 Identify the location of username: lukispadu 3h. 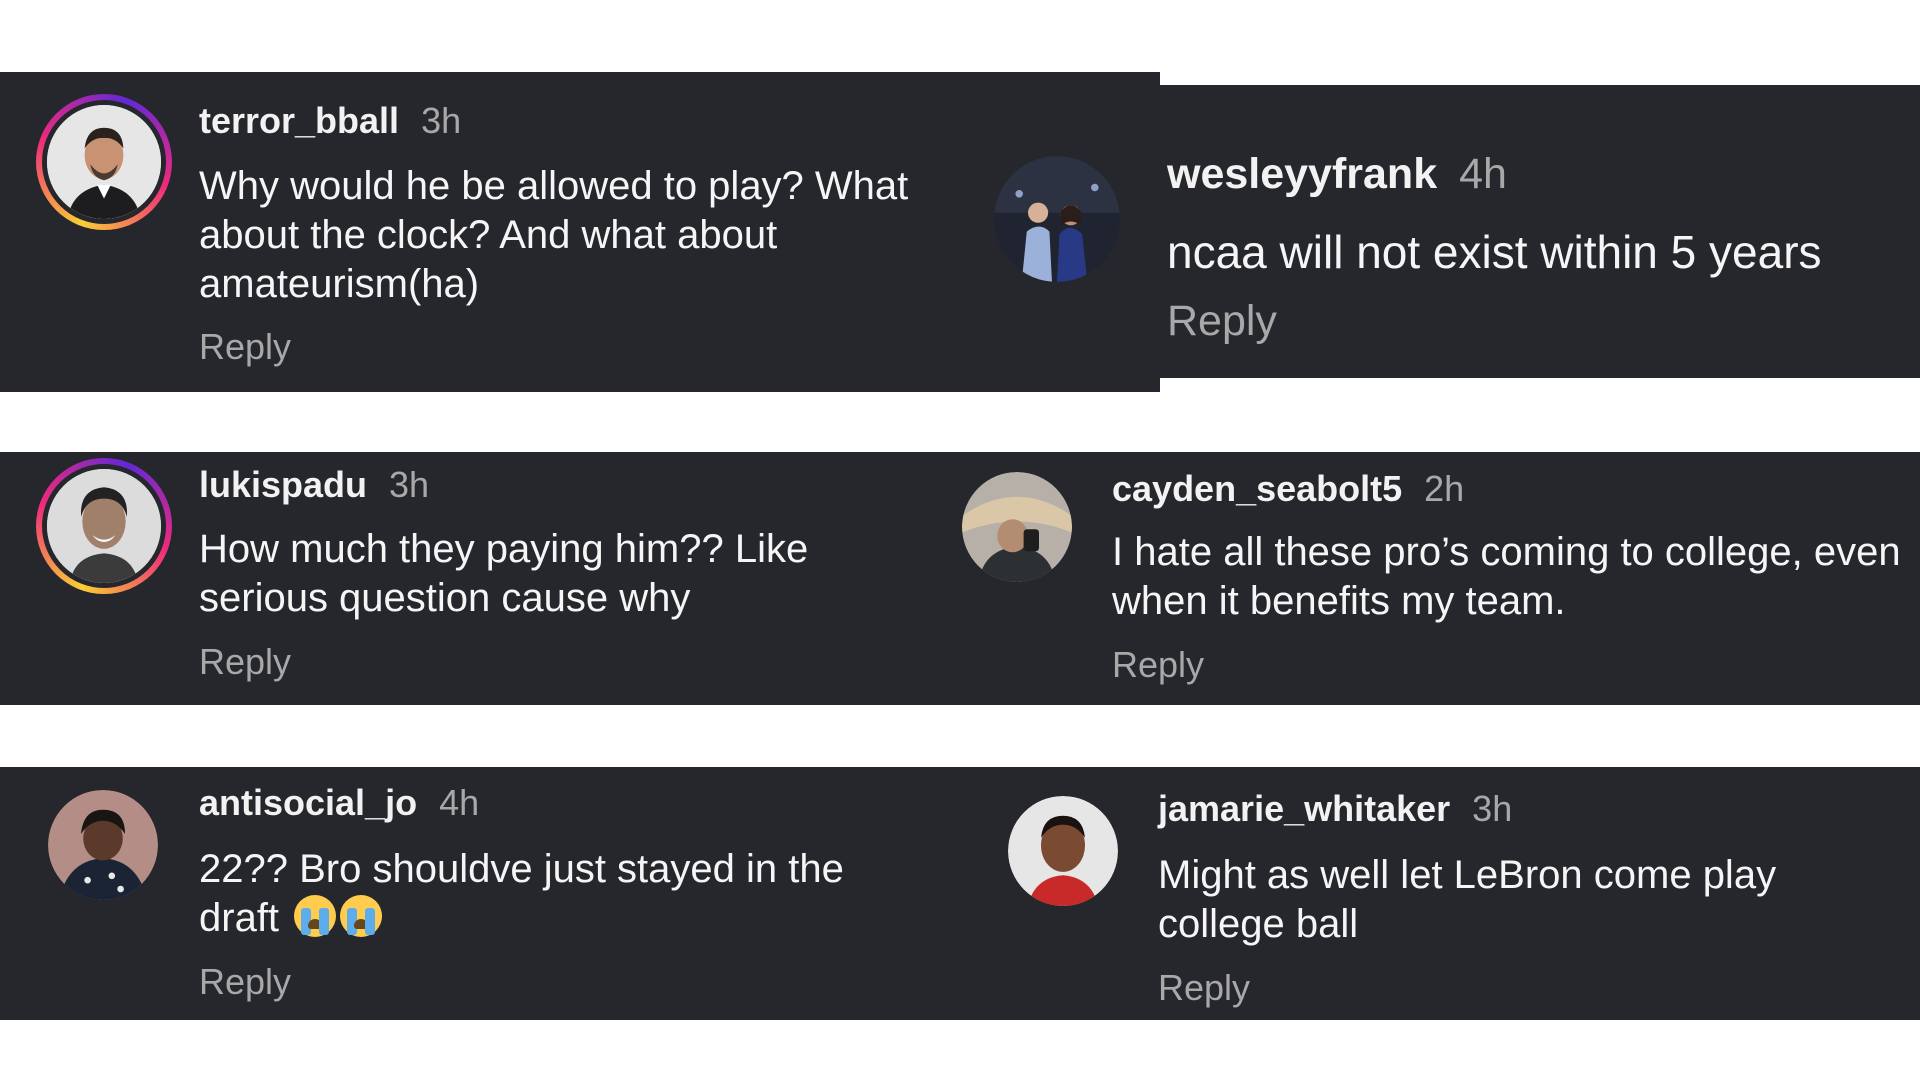
(314, 485).